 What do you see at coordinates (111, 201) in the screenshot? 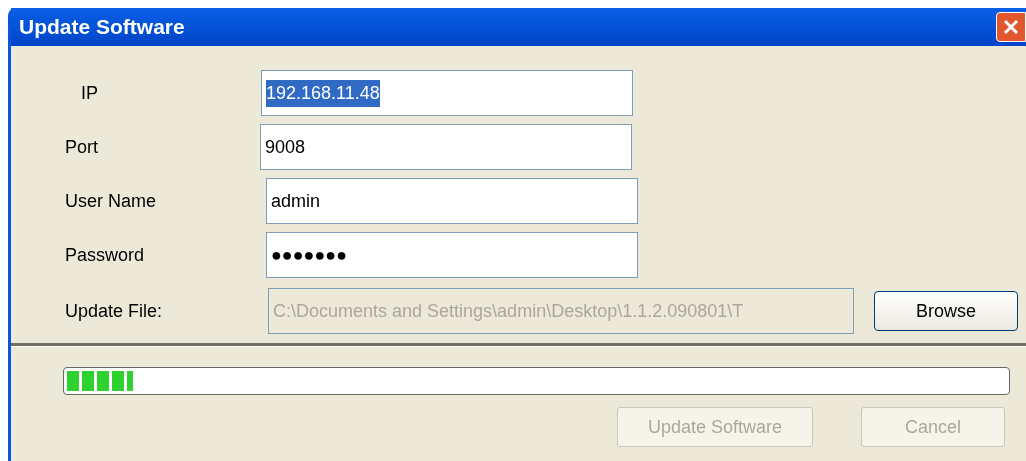
I see `field-label: User Name` at bounding box center [111, 201].